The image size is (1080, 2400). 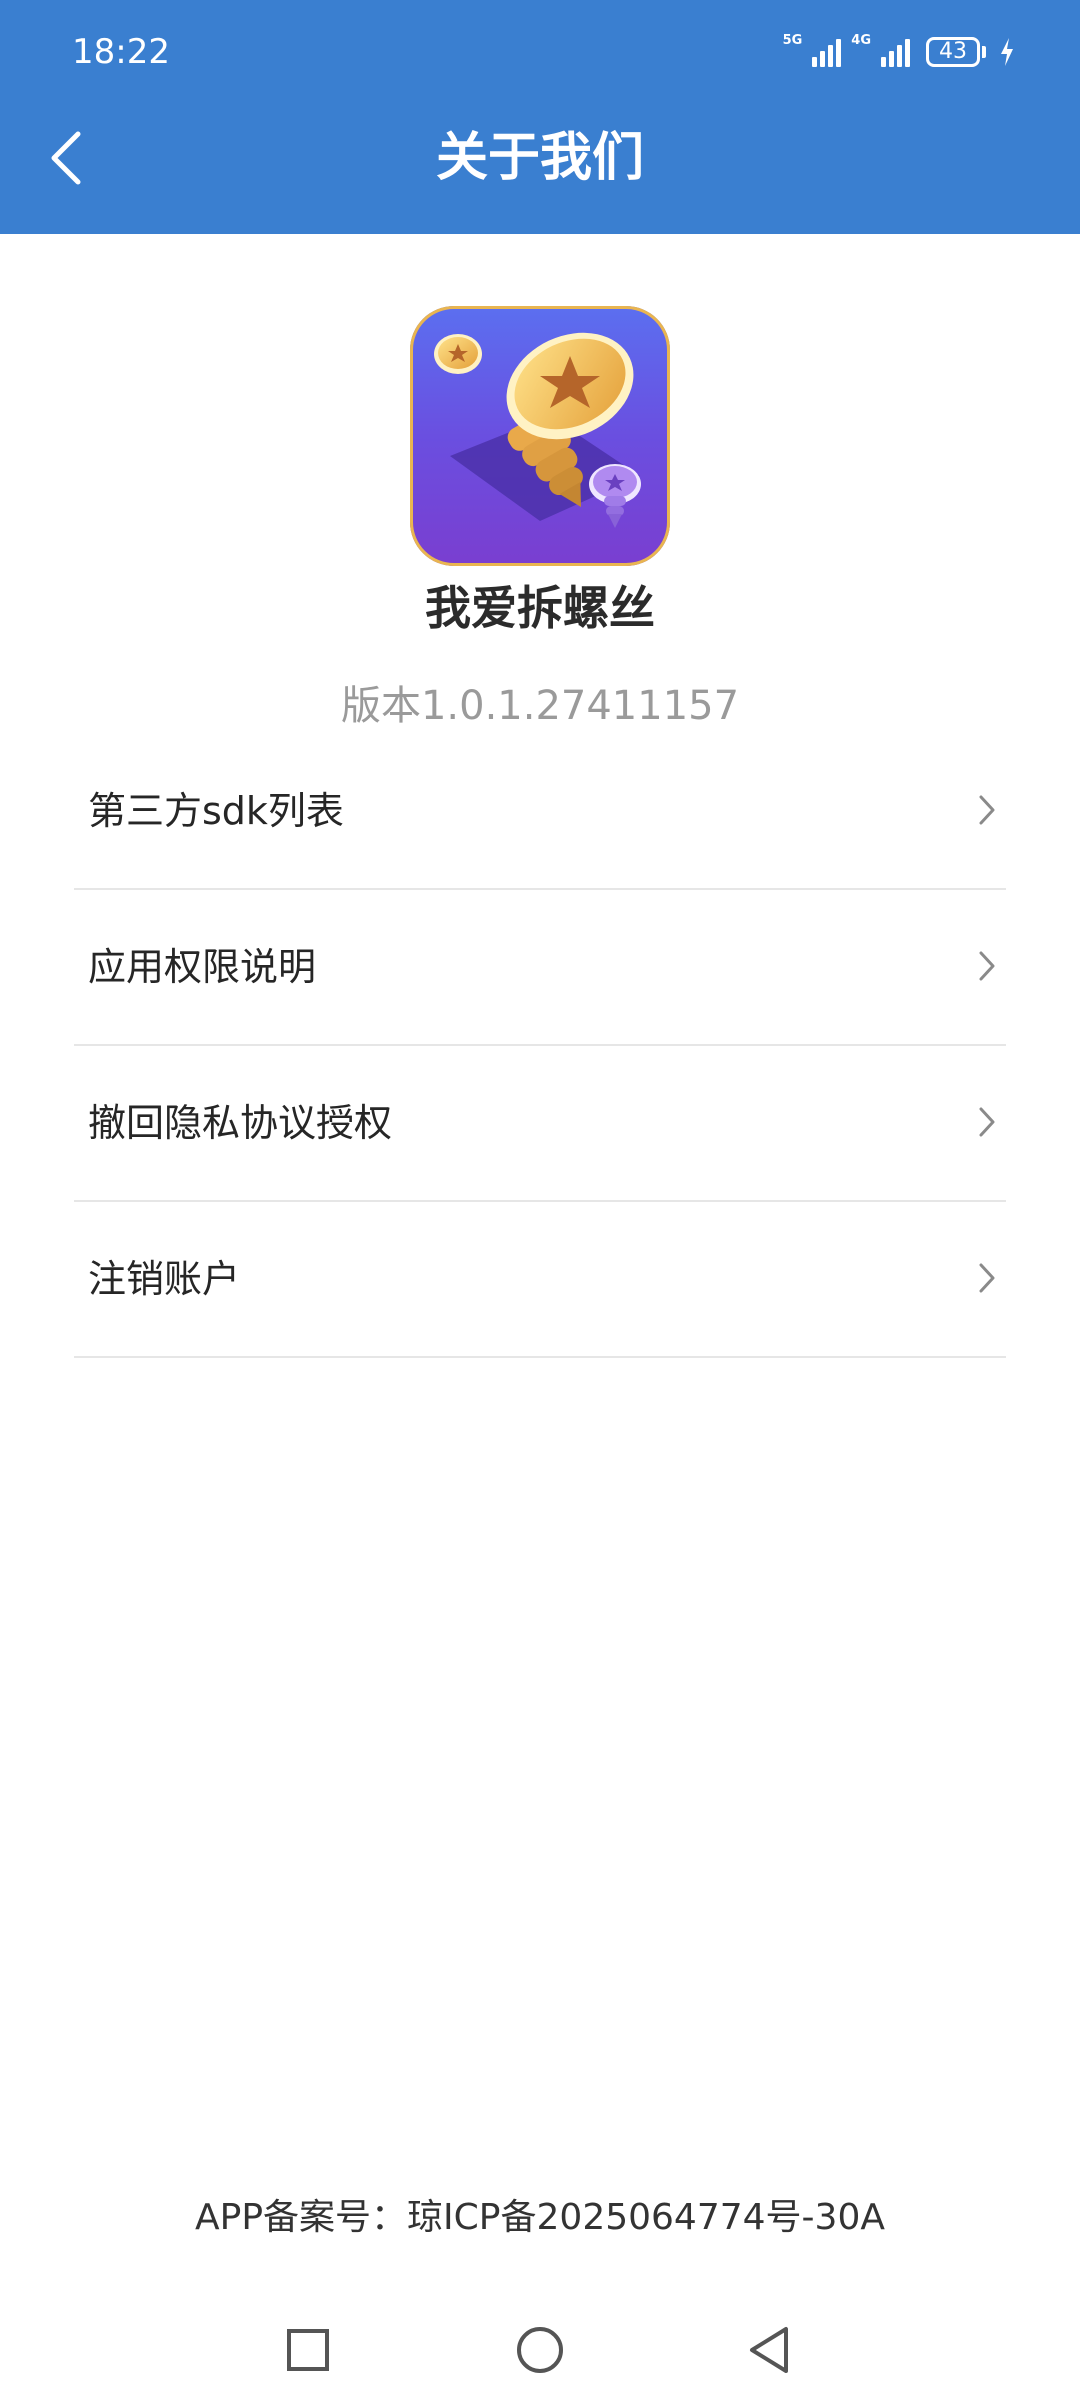 I want to click on recents-square-icon, so click(x=308, y=2350).